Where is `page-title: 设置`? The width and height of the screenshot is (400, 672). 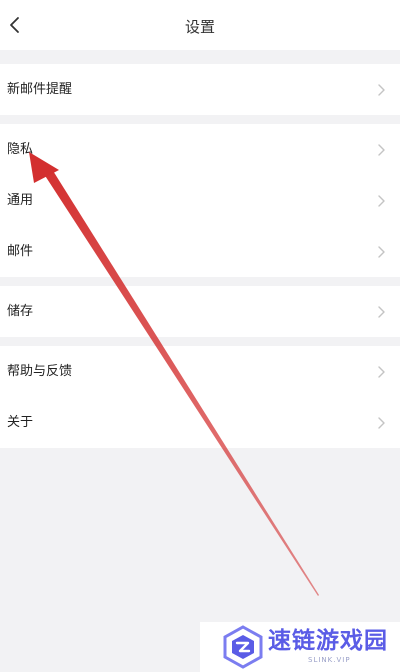
page-title: 设置 is located at coordinates (199, 27).